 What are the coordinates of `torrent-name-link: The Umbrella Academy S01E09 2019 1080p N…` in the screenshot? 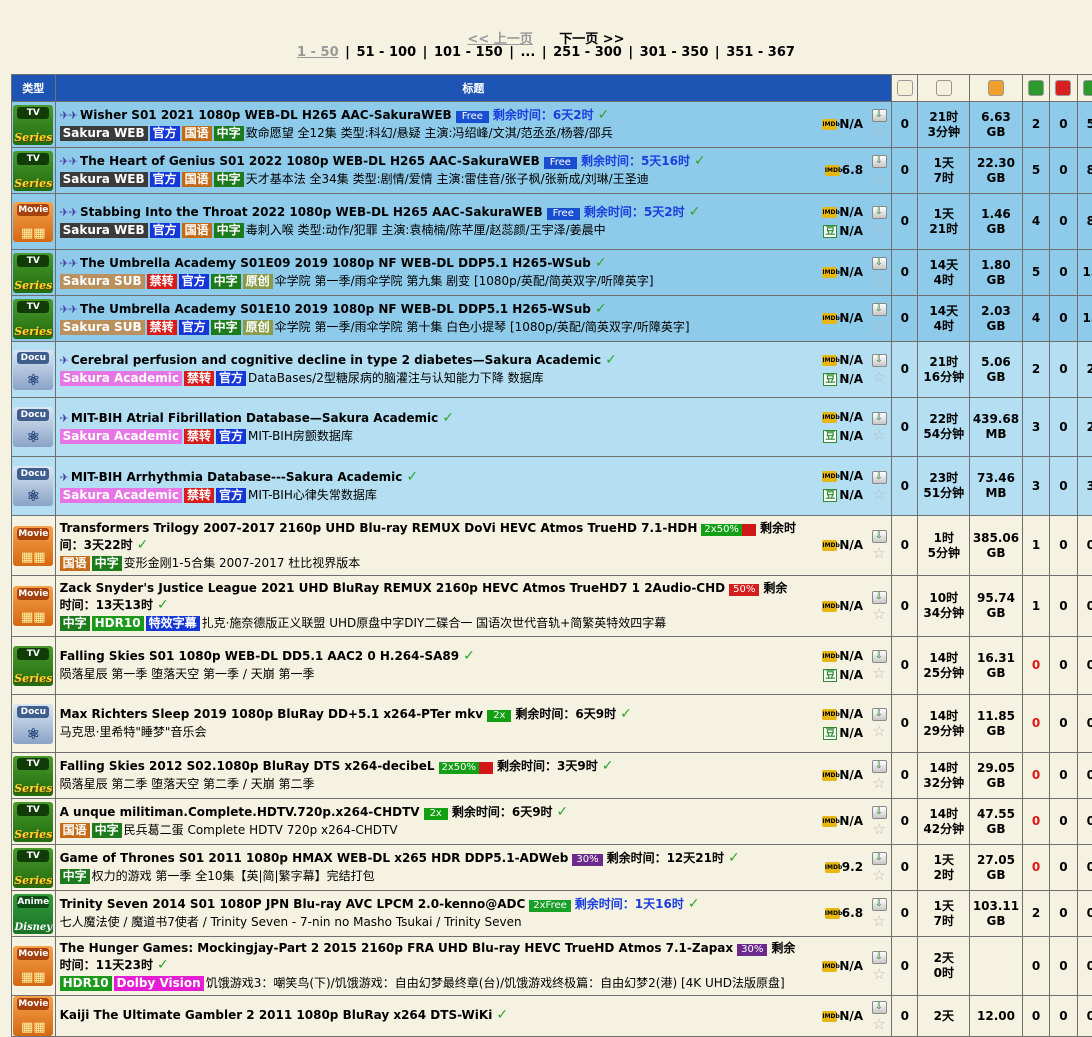 It's located at (335, 263).